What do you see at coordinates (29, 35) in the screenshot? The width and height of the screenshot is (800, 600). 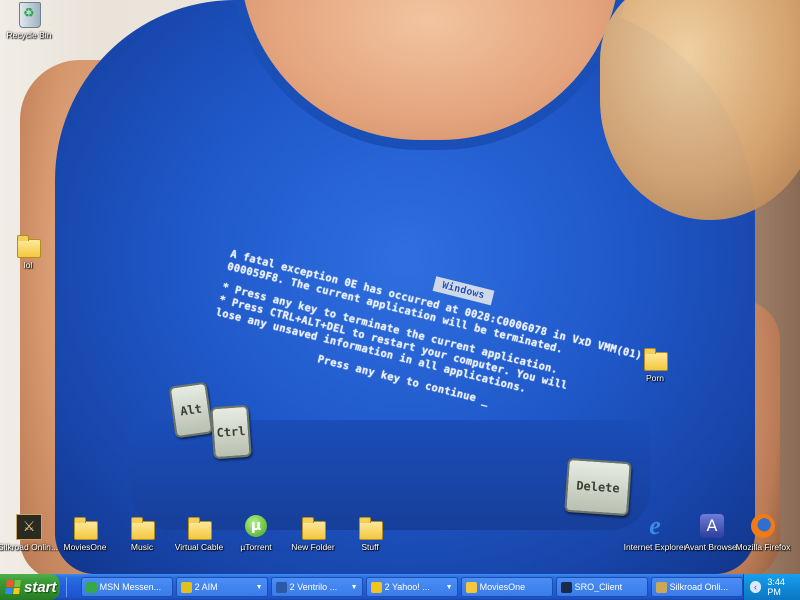 I see `desktop-icon-label: Recycle Bin` at bounding box center [29, 35].